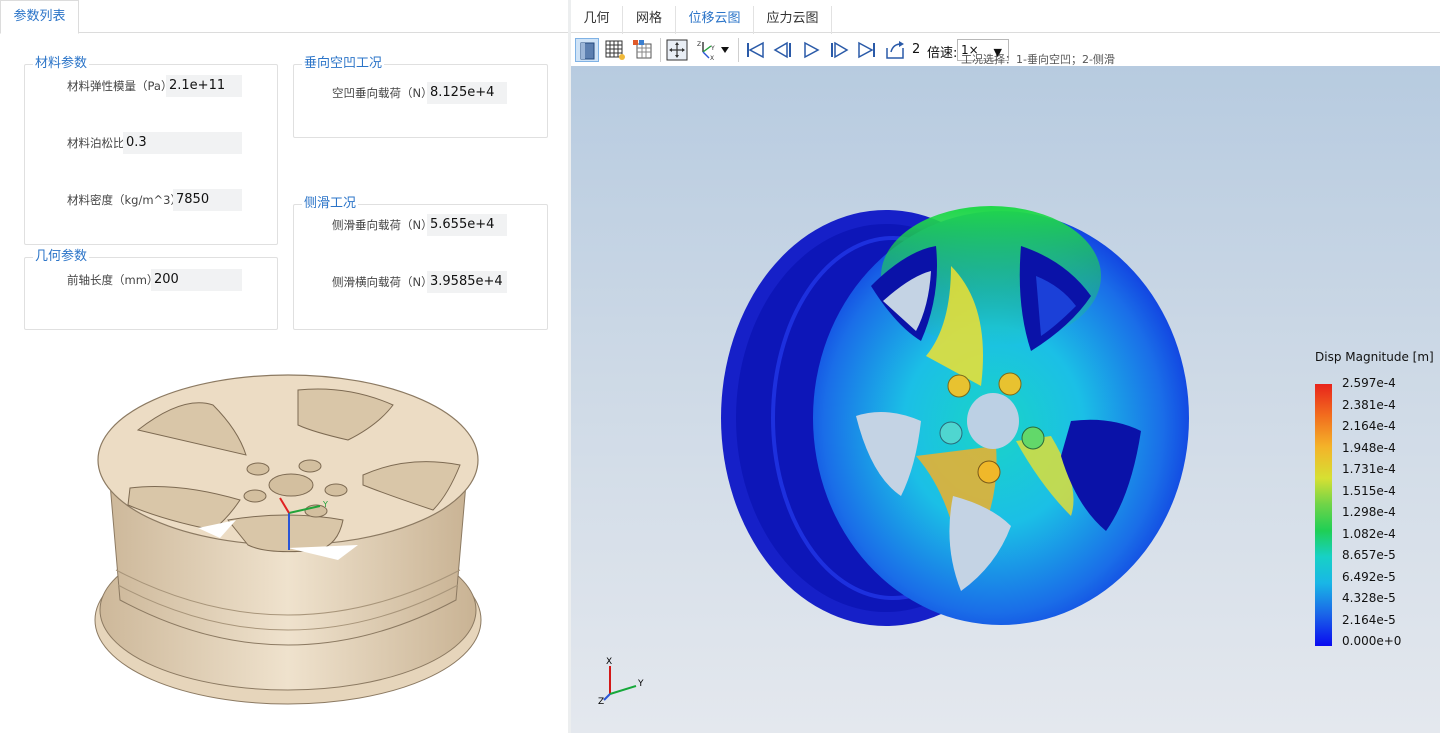 This screenshot has height=733, width=1440. What do you see at coordinates (615, 50) in the screenshot?
I see `mesh-grid-icon` at bounding box center [615, 50].